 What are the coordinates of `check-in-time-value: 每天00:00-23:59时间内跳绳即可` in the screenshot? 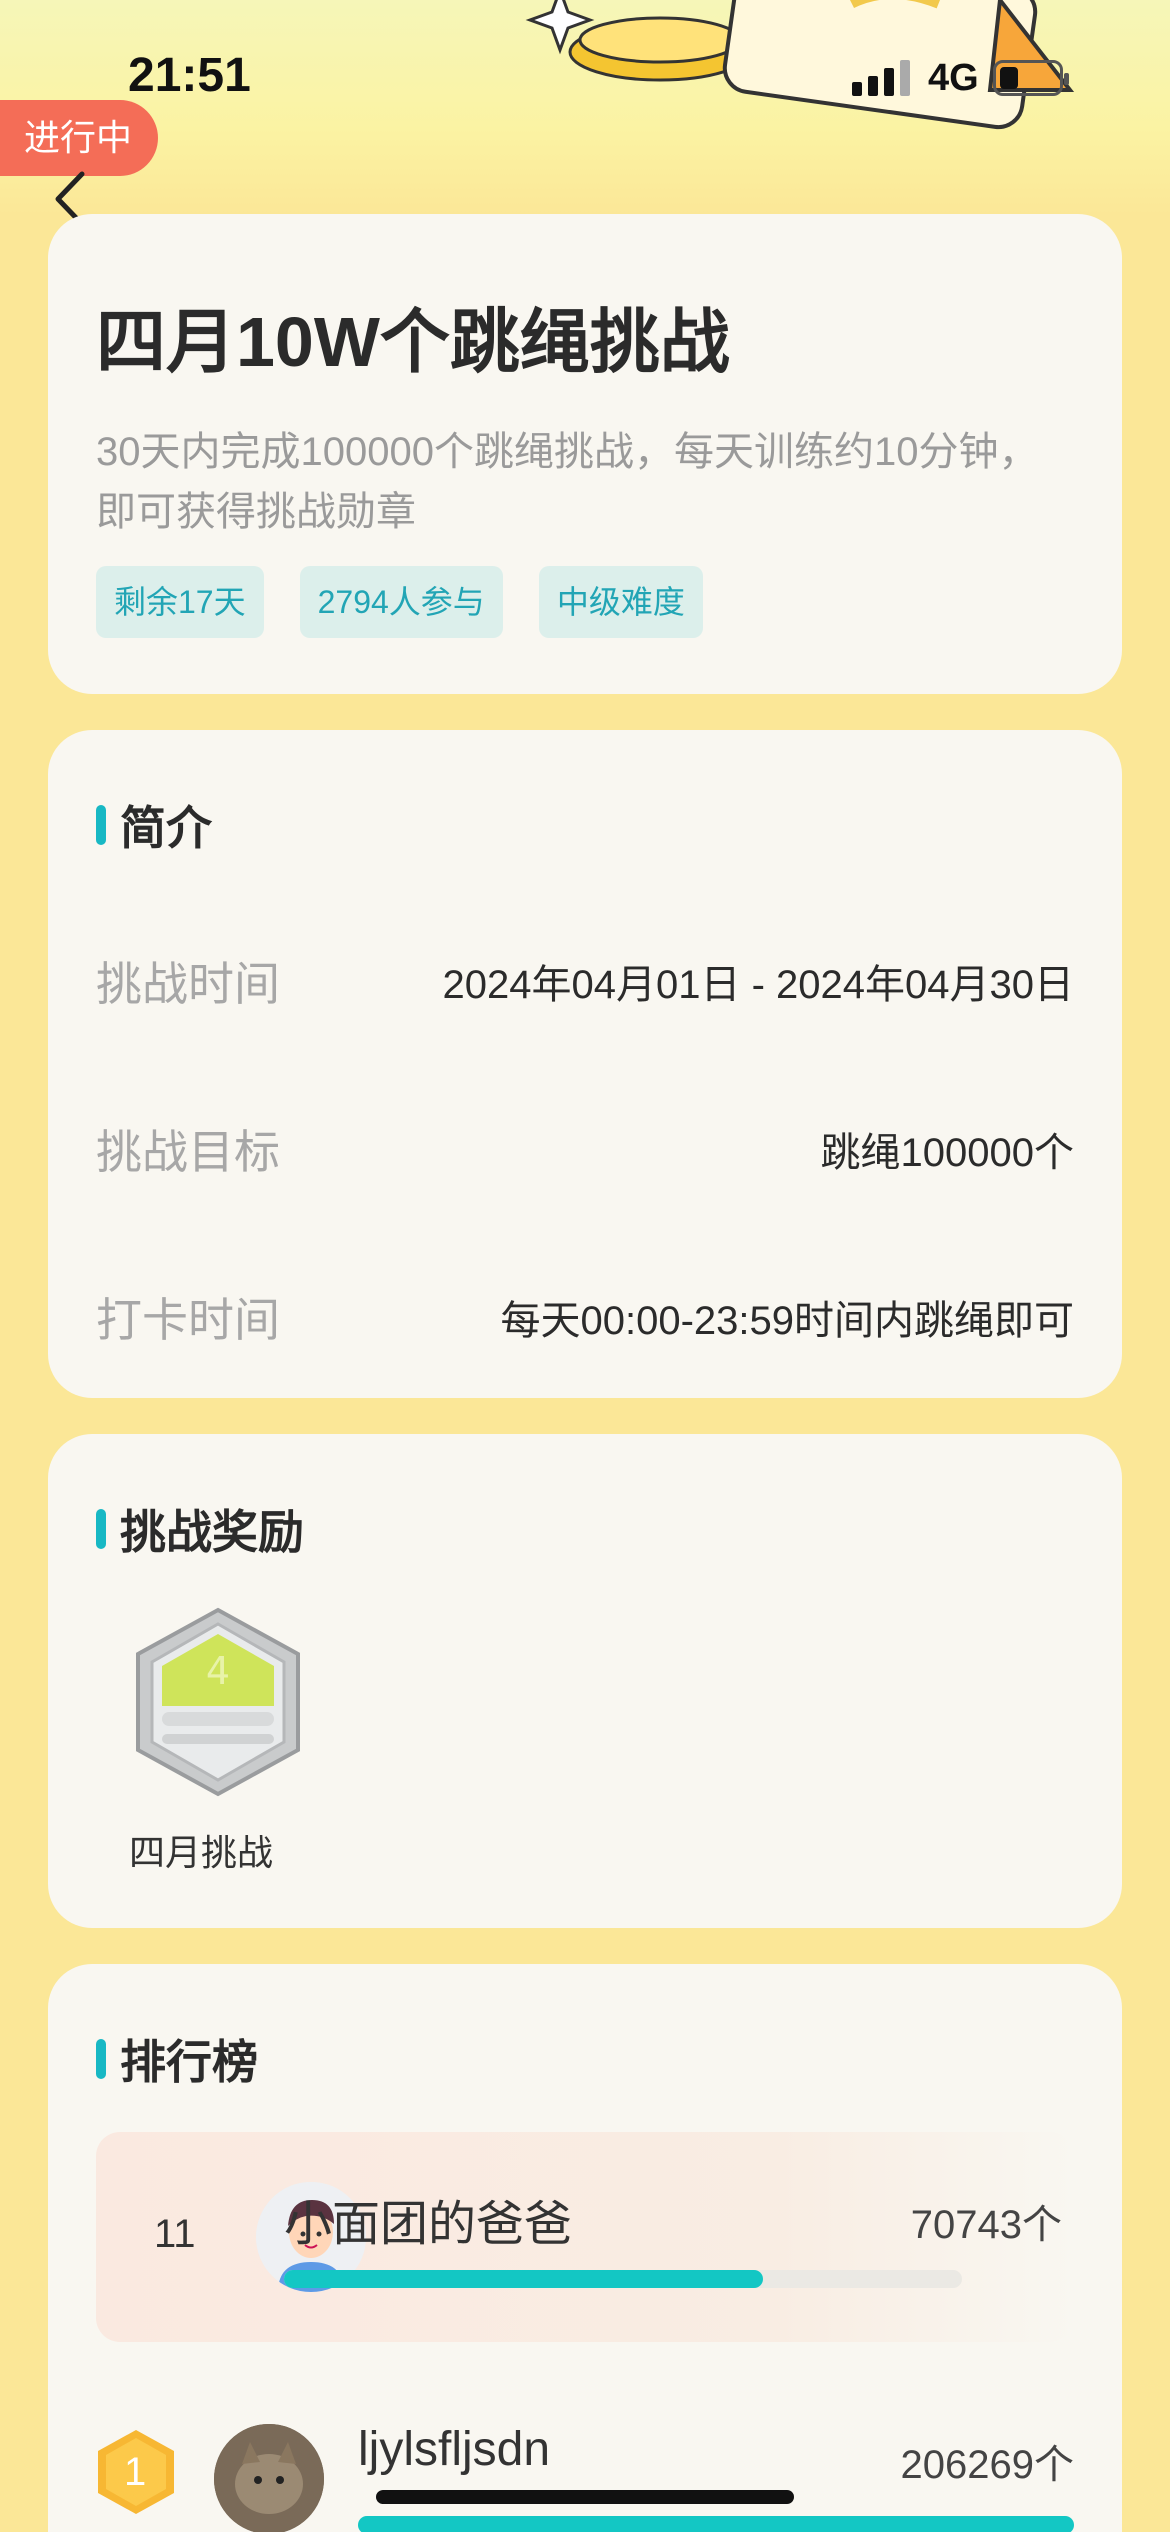 It's located at (787, 1321).